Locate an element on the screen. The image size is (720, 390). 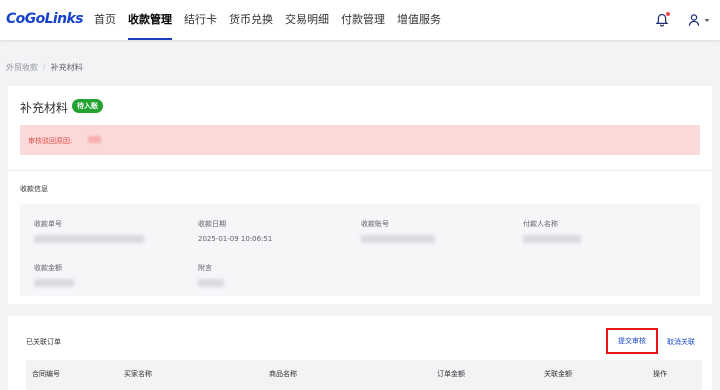
breadcrumb: 外贸收款 / 补充材料 is located at coordinates (44, 67).